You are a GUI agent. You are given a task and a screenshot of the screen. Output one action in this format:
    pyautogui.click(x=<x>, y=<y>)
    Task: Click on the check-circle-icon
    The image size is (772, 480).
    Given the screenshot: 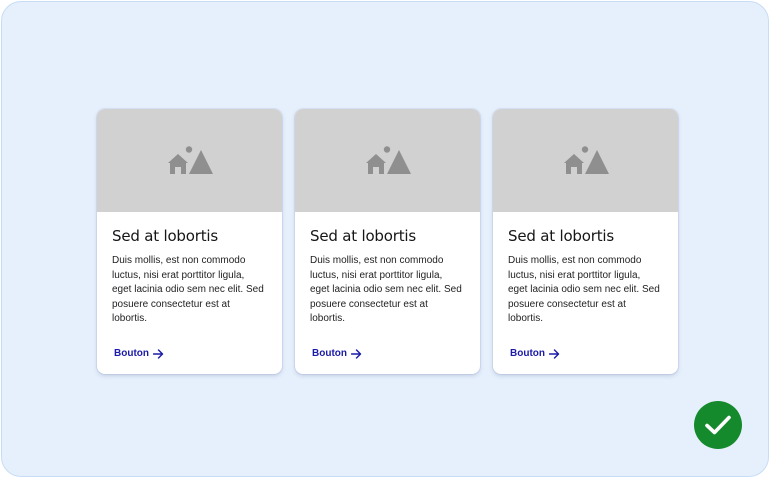 What is the action you would take?
    pyautogui.click(x=718, y=425)
    